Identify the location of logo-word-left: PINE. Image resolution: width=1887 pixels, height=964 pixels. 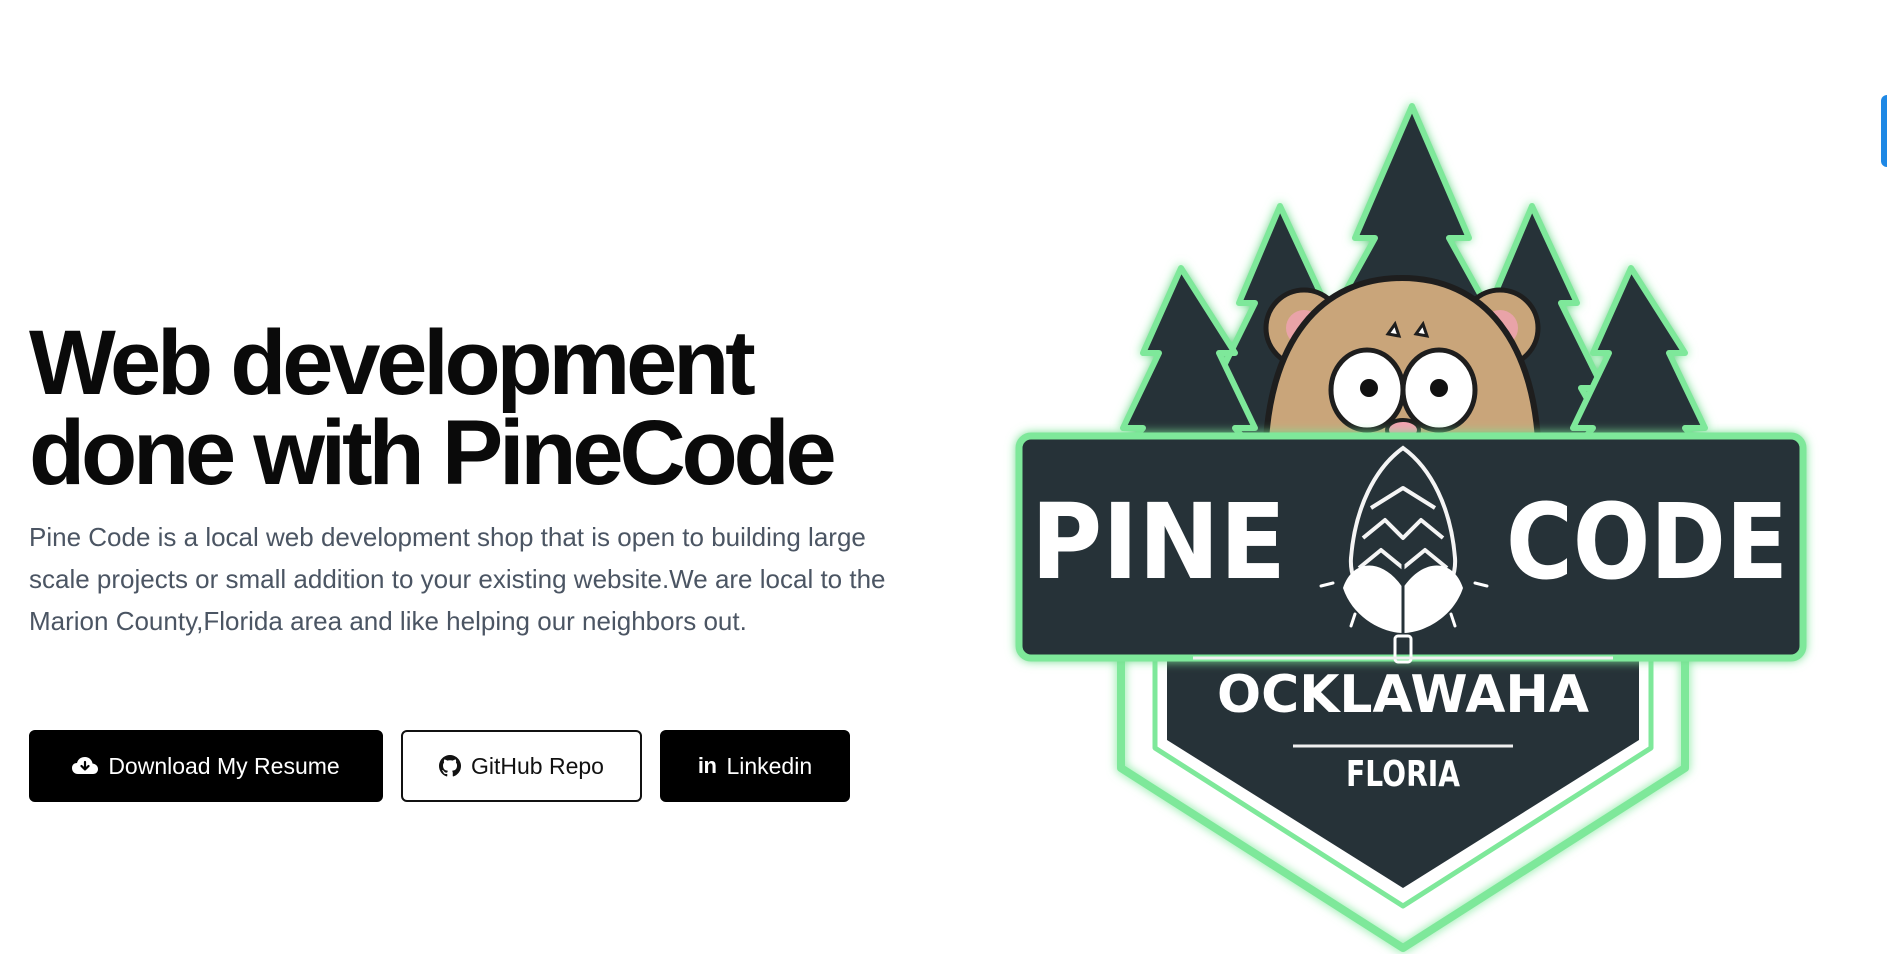
(1158, 542).